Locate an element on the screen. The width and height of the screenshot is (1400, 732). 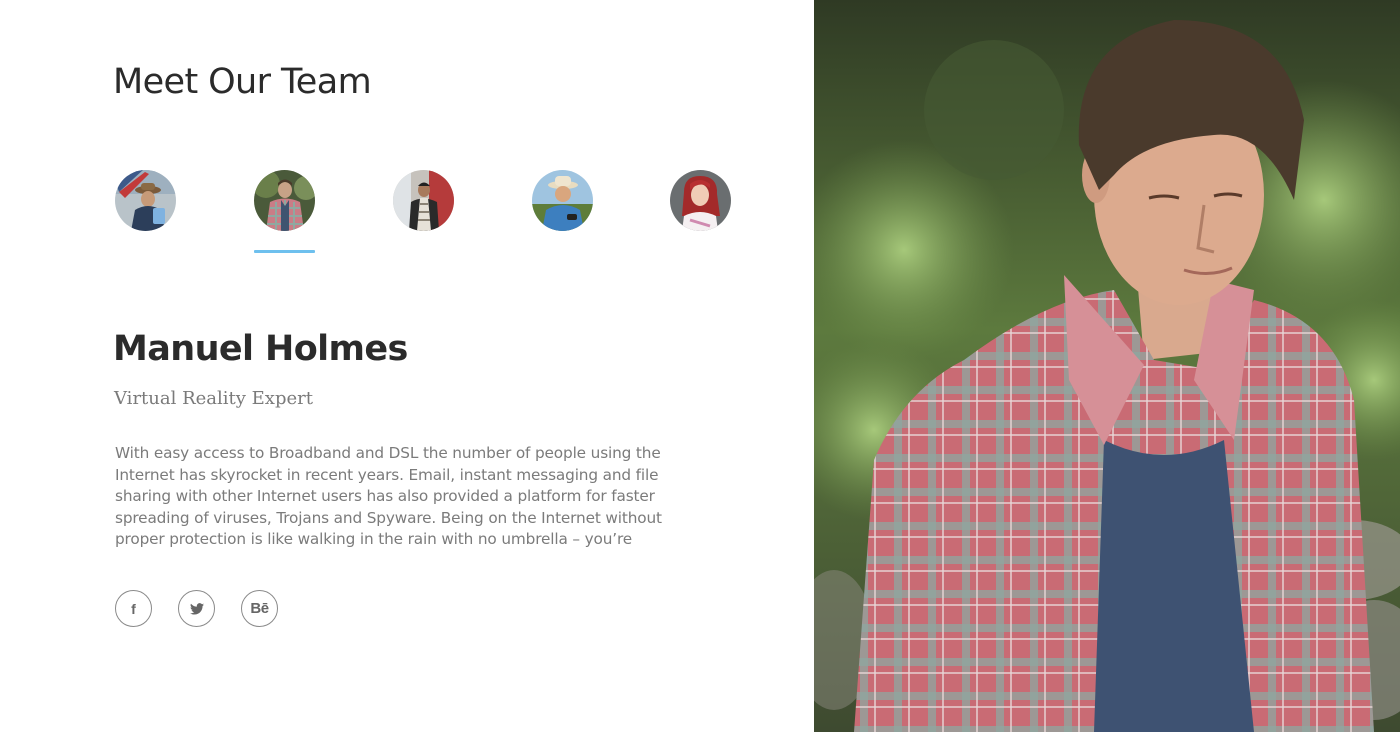
twitter-button is located at coordinates (196, 608).